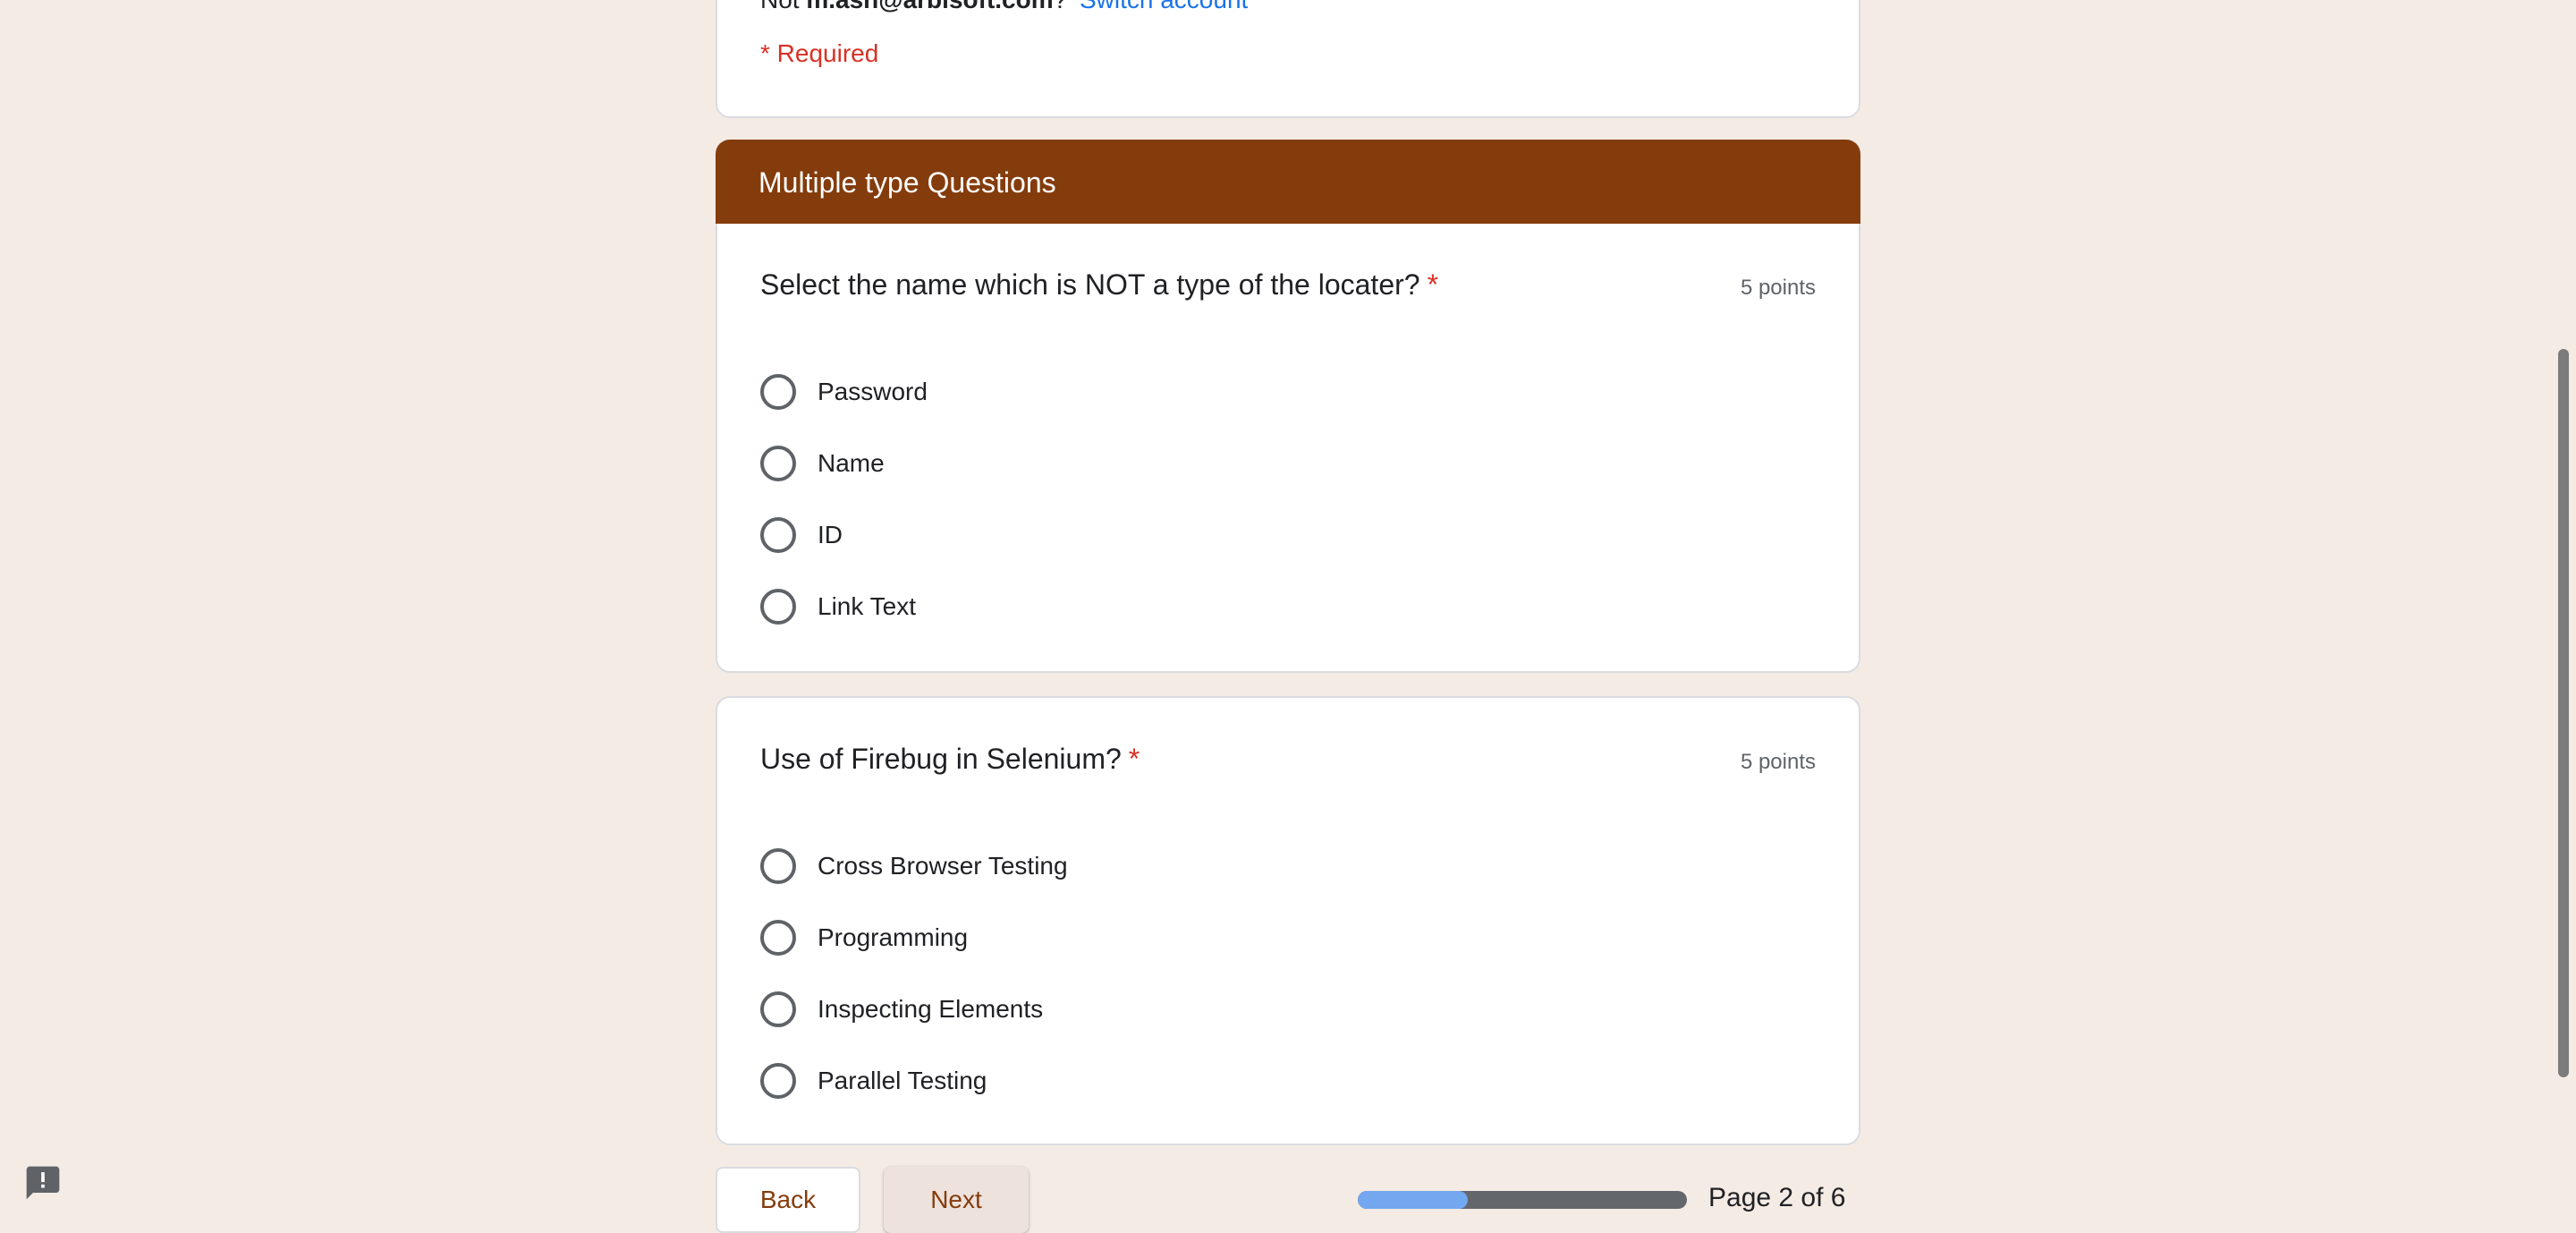 The width and height of the screenshot is (2576, 1233). What do you see at coordinates (1061, 6) in the screenshot?
I see `account-suffix: ?` at bounding box center [1061, 6].